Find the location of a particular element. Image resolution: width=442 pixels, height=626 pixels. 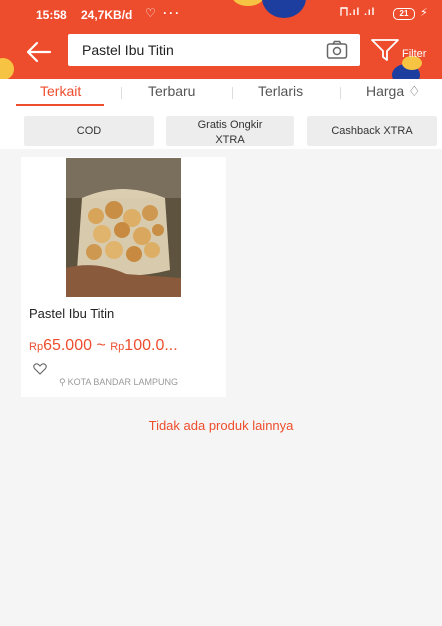

chip-label: Cashback XTRA is located at coordinates (372, 131).